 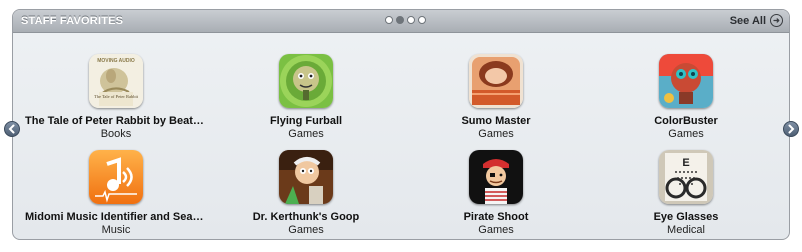 I want to click on scientist-game-icon, so click(x=306, y=177).